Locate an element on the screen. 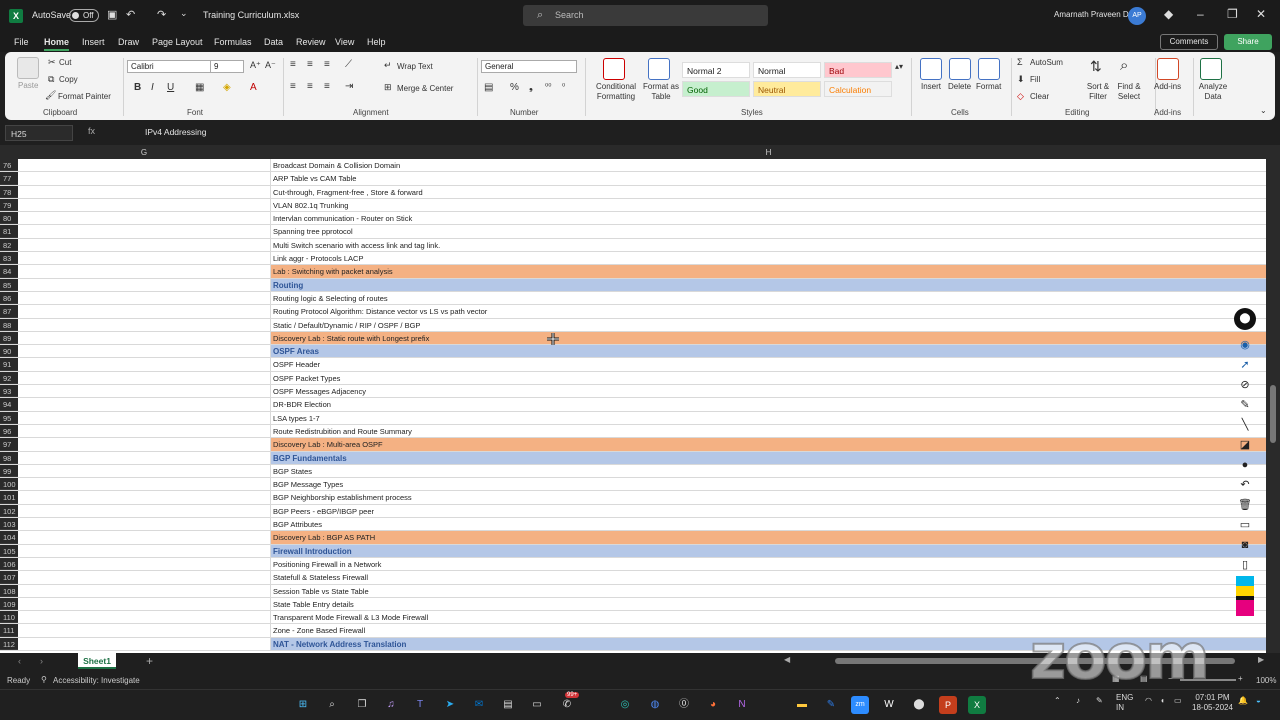 This screenshot has height=720, width=1280. font-color-icon: A is located at coordinates (253, 87).